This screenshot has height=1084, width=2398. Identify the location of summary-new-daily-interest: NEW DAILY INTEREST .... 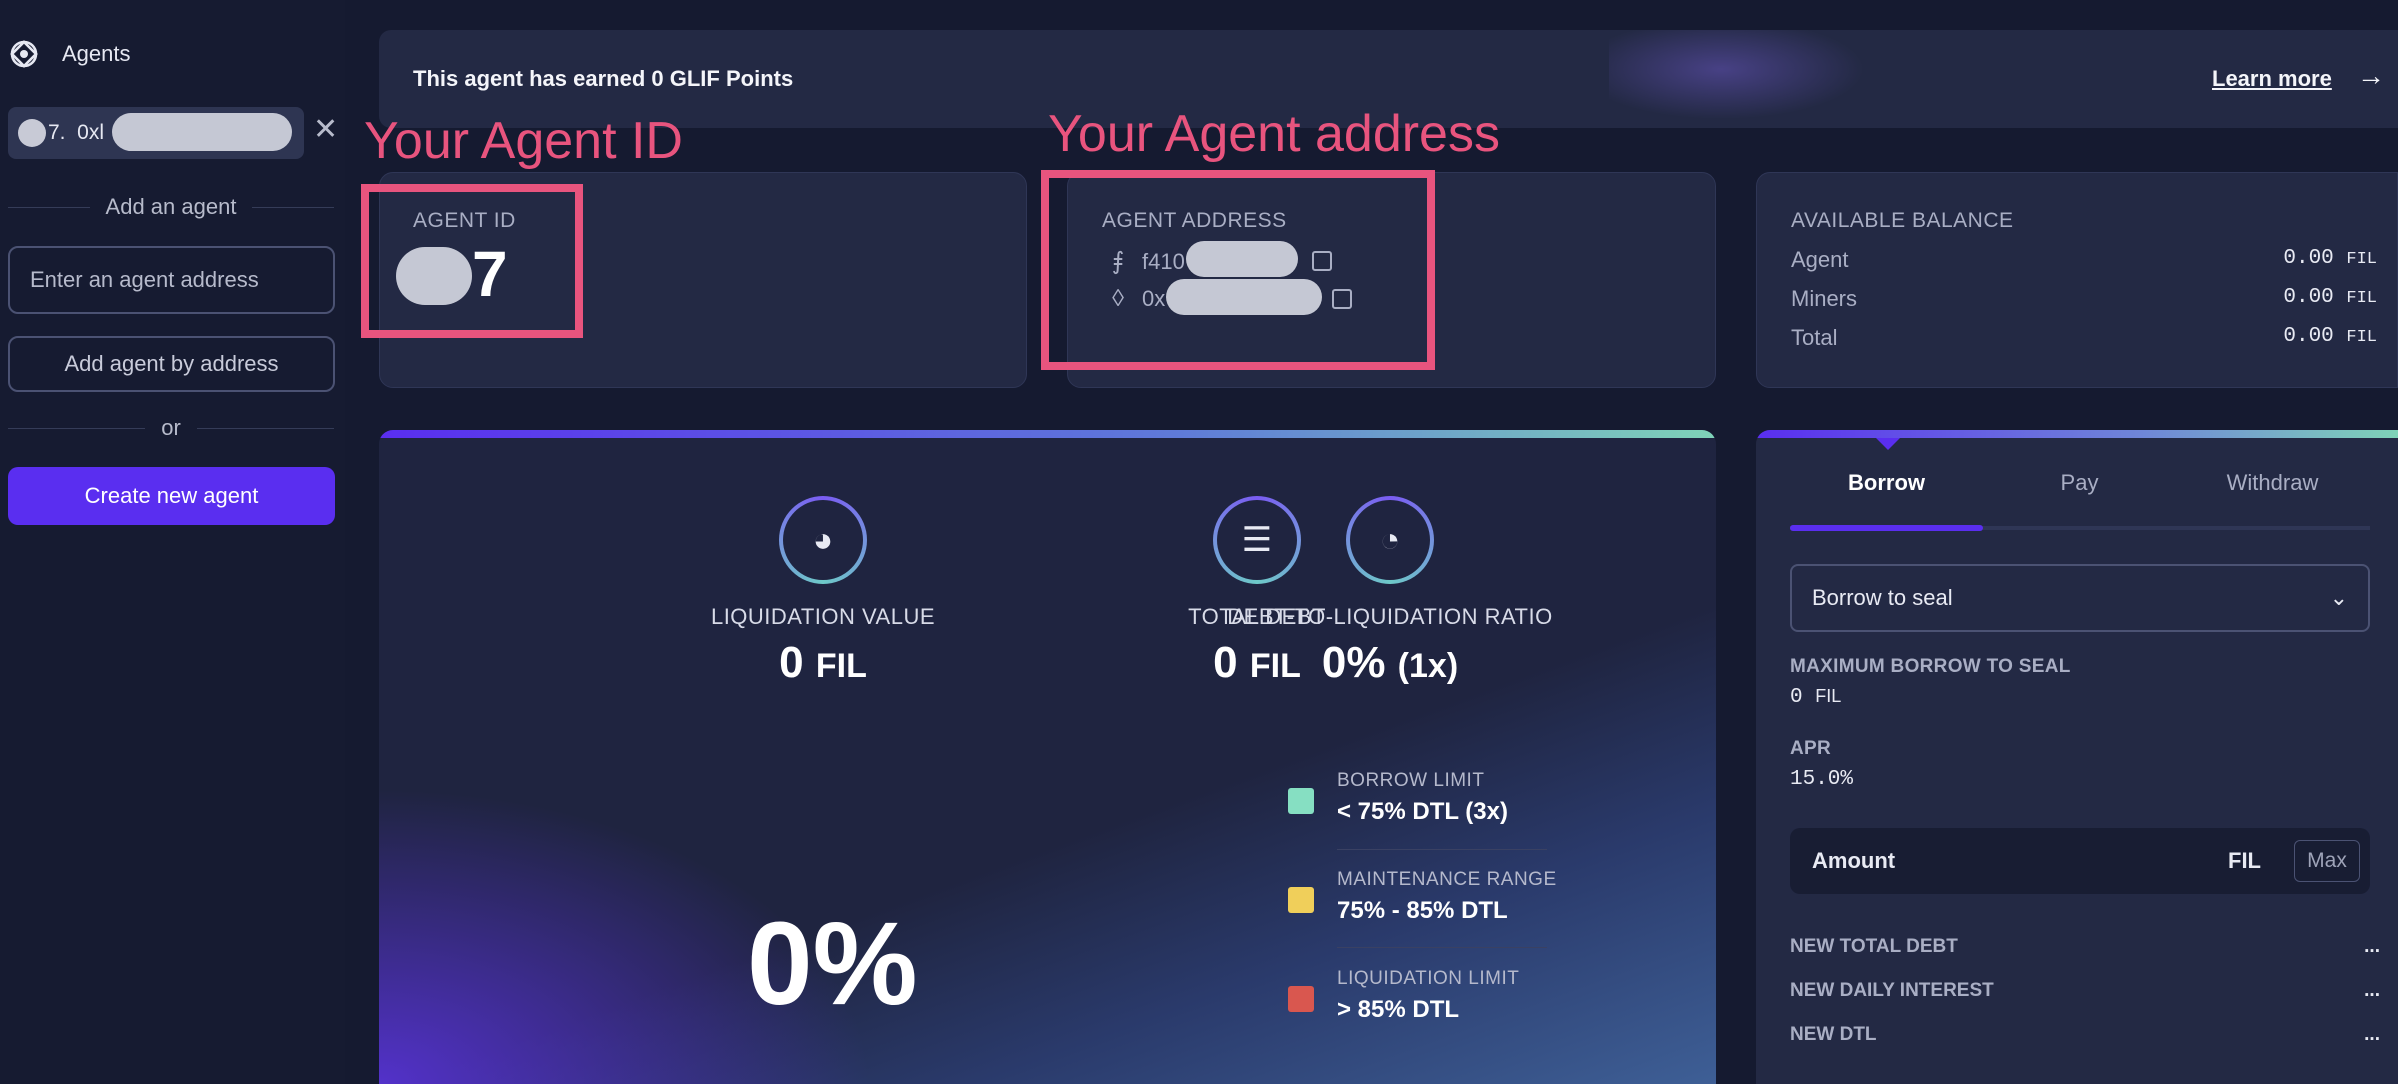
(2085, 991).